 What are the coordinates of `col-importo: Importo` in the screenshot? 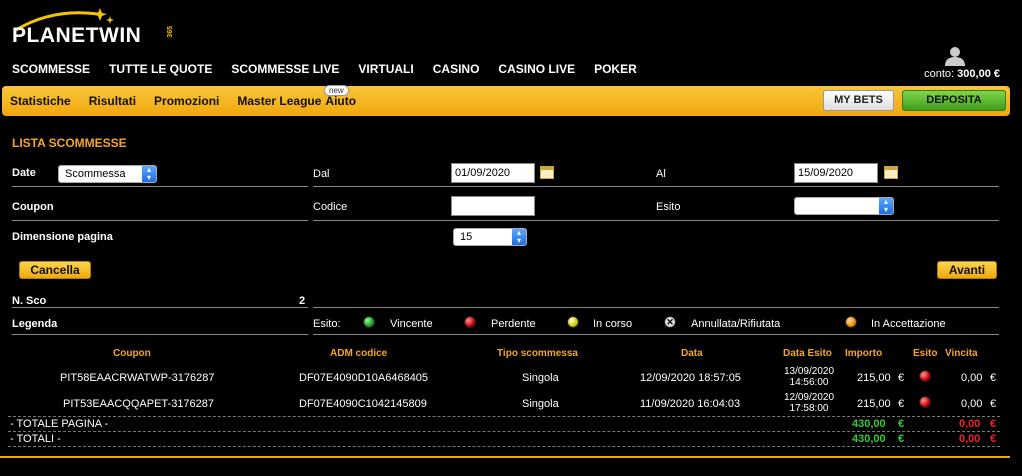 It's located at (864, 353).